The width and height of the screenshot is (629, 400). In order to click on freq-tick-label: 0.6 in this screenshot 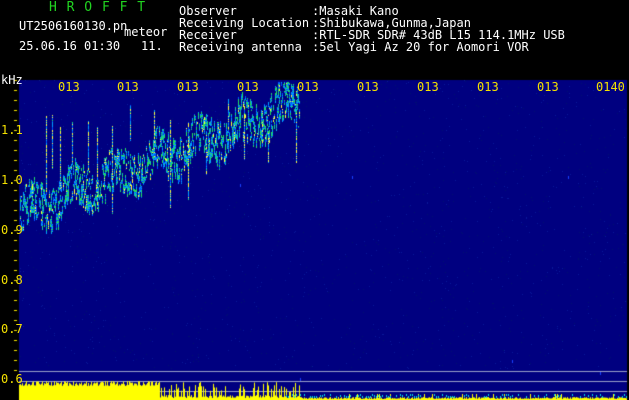, I will do `click(12, 379)`.